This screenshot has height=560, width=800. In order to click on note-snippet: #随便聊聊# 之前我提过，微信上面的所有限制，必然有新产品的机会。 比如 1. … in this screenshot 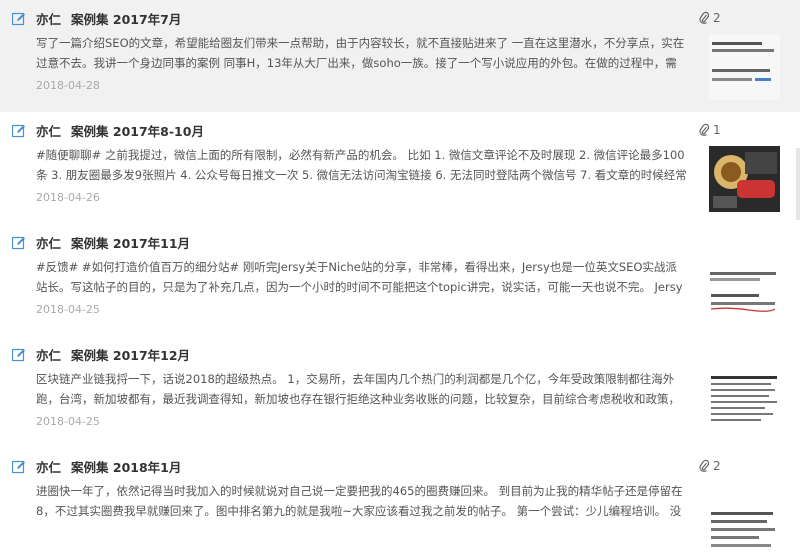, I will do `click(361, 165)`.